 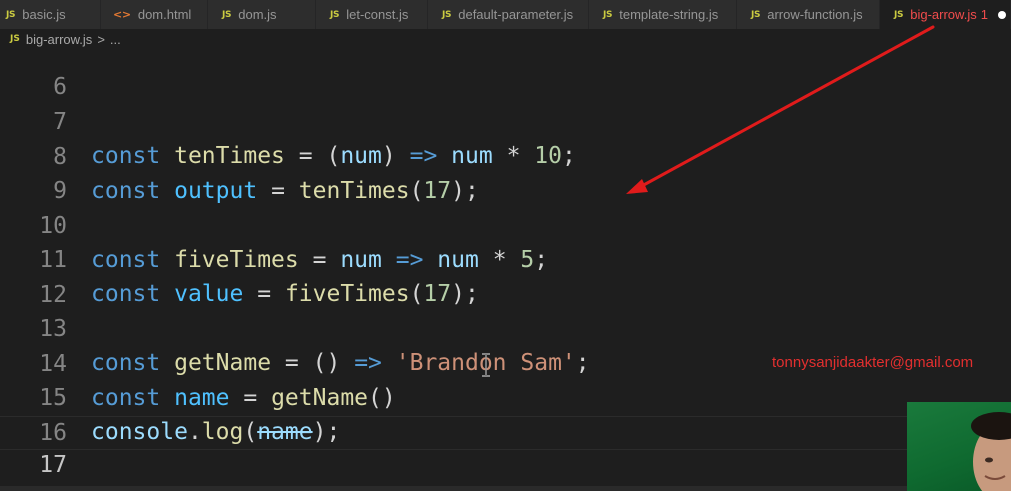 What do you see at coordinates (505, 414) in the screenshot?
I see `code-line: 16` at bounding box center [505, 414].